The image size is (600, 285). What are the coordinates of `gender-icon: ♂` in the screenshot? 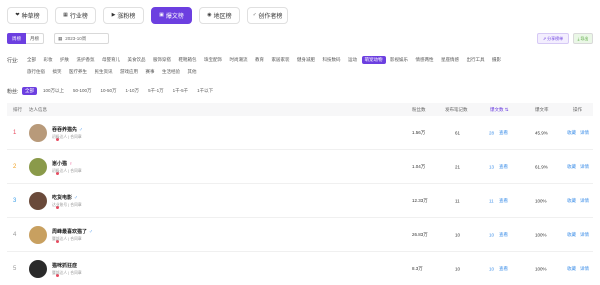 It's located at (76, 198).